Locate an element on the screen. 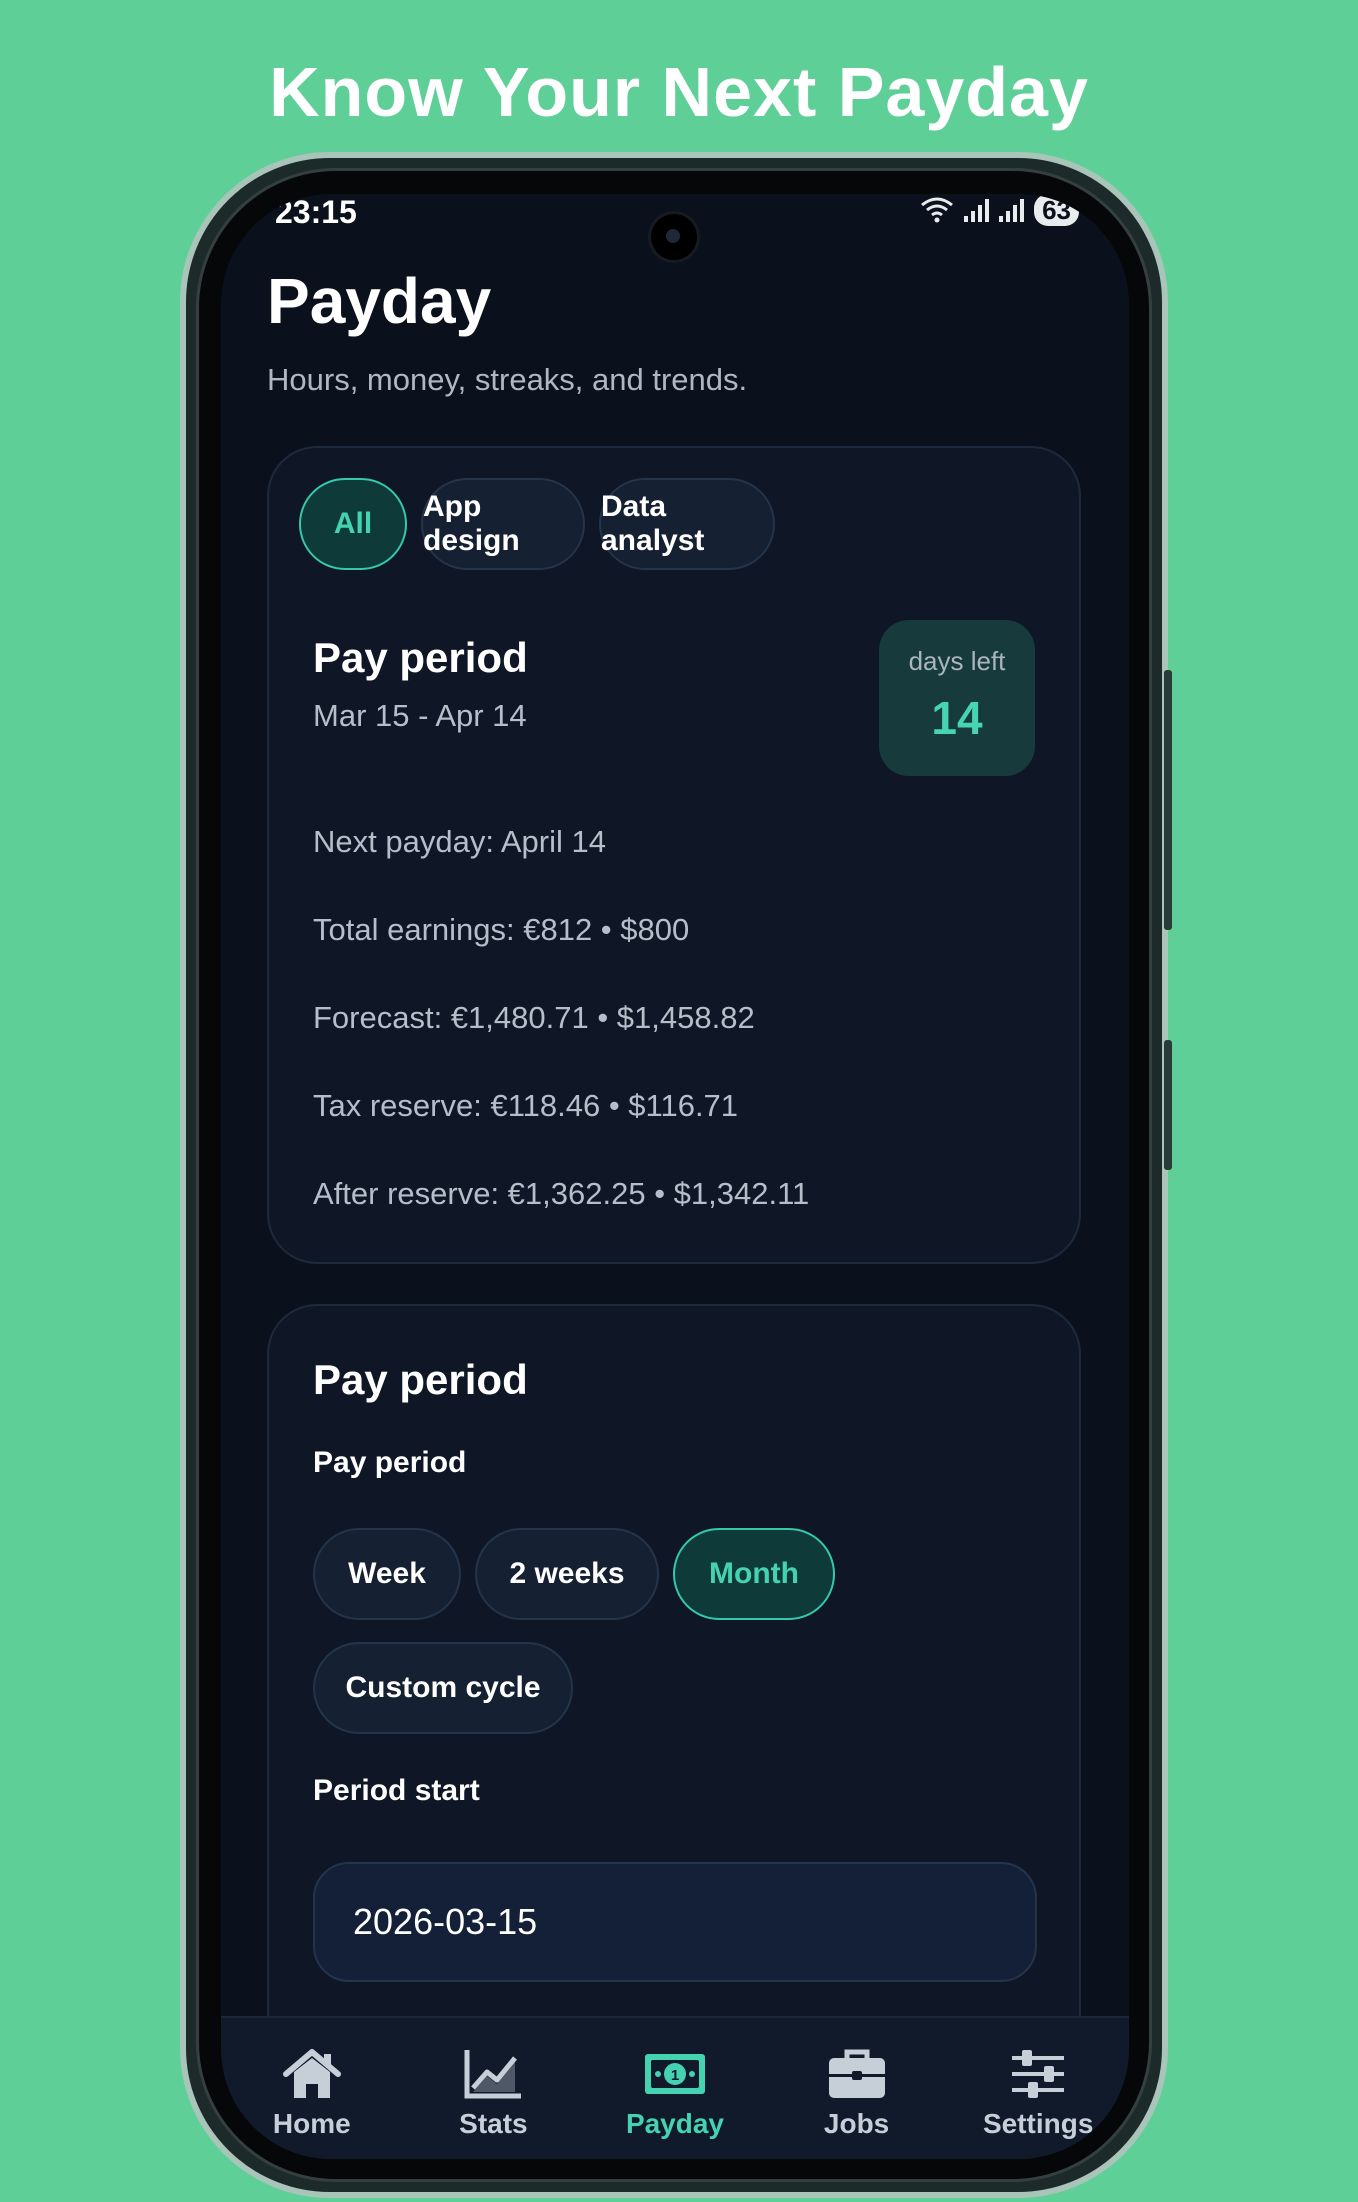 The width and height of the screenshot is (1358, 2202). nav-item-jobs: Jobs is located at coordinates (857, 2088).